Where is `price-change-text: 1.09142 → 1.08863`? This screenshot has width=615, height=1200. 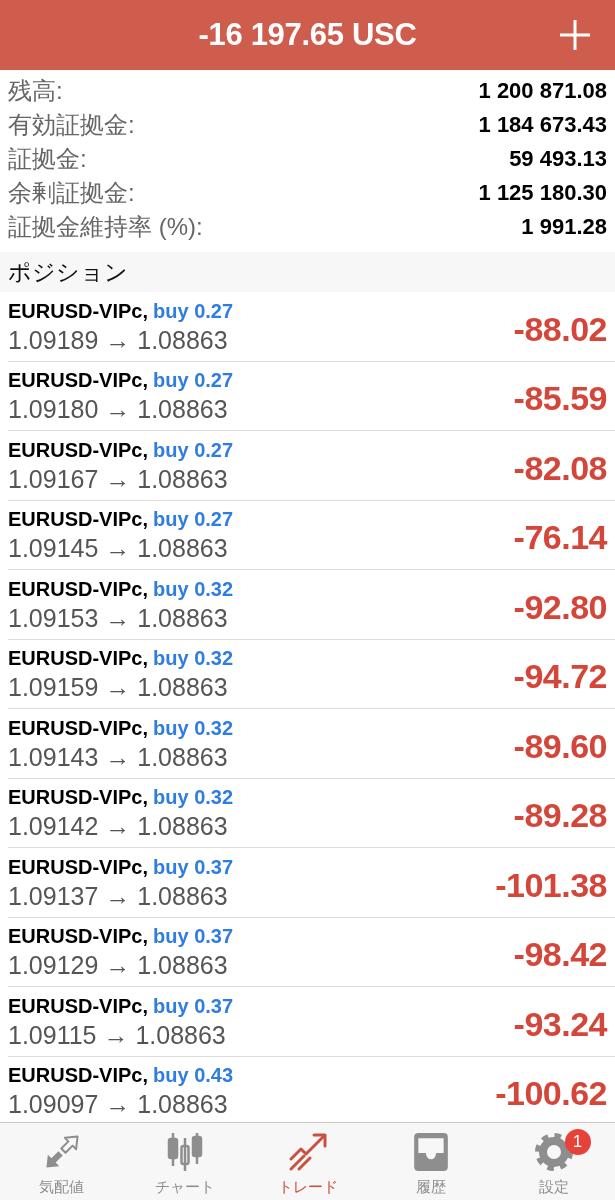 price-change-text: 1.09142 → 1.08863 is located at coordinates (118, 826).